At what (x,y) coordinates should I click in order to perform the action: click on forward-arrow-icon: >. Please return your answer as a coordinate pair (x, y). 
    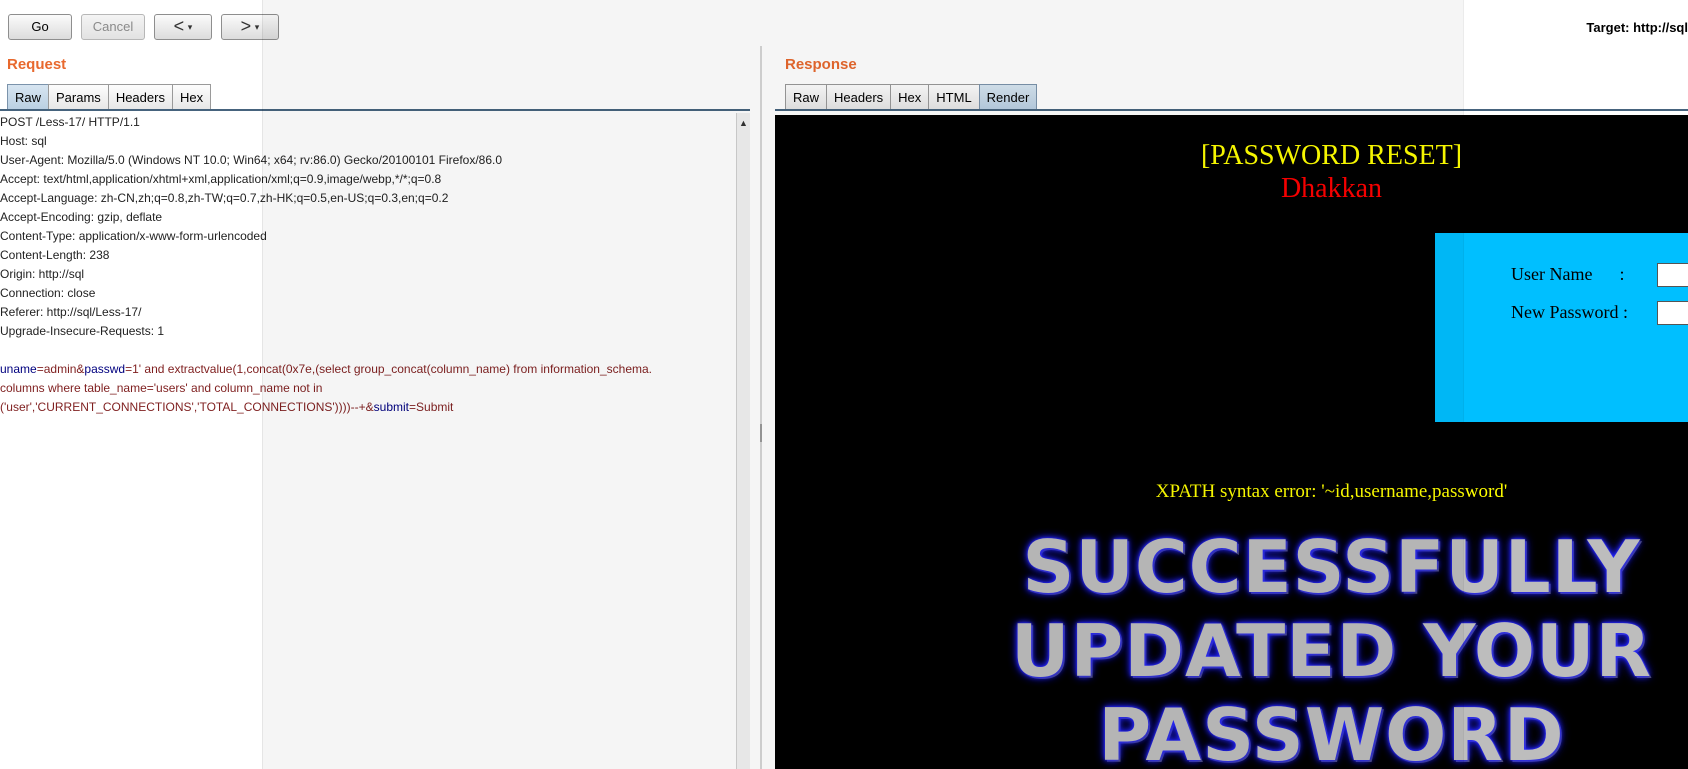
    Looking at the image, I should click on (246, 26).